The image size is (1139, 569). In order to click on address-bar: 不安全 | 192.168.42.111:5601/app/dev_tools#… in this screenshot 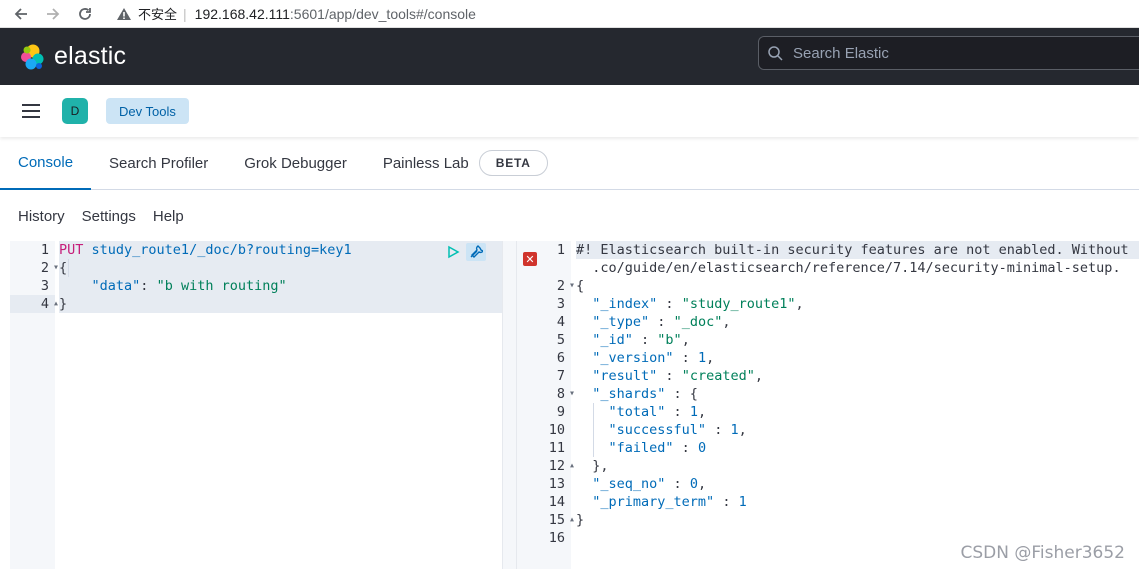, I will do `click(296, 13)`.